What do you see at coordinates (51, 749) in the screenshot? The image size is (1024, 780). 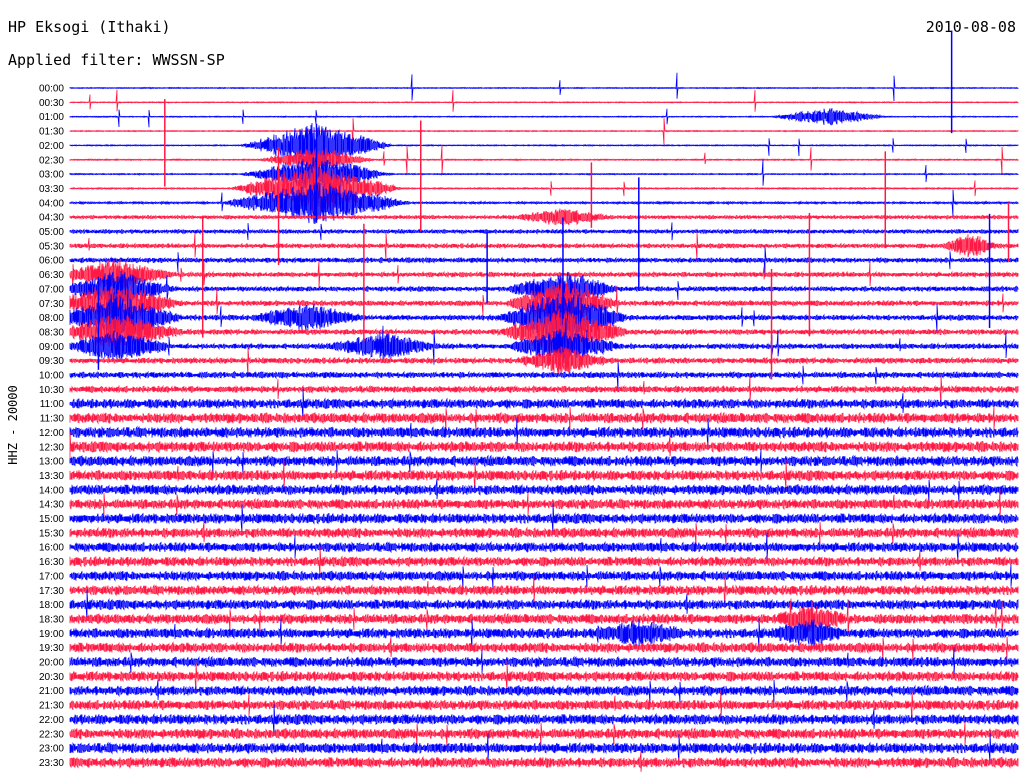 I see `time-tick-label: 23:00` at bounding box center [51, 749].